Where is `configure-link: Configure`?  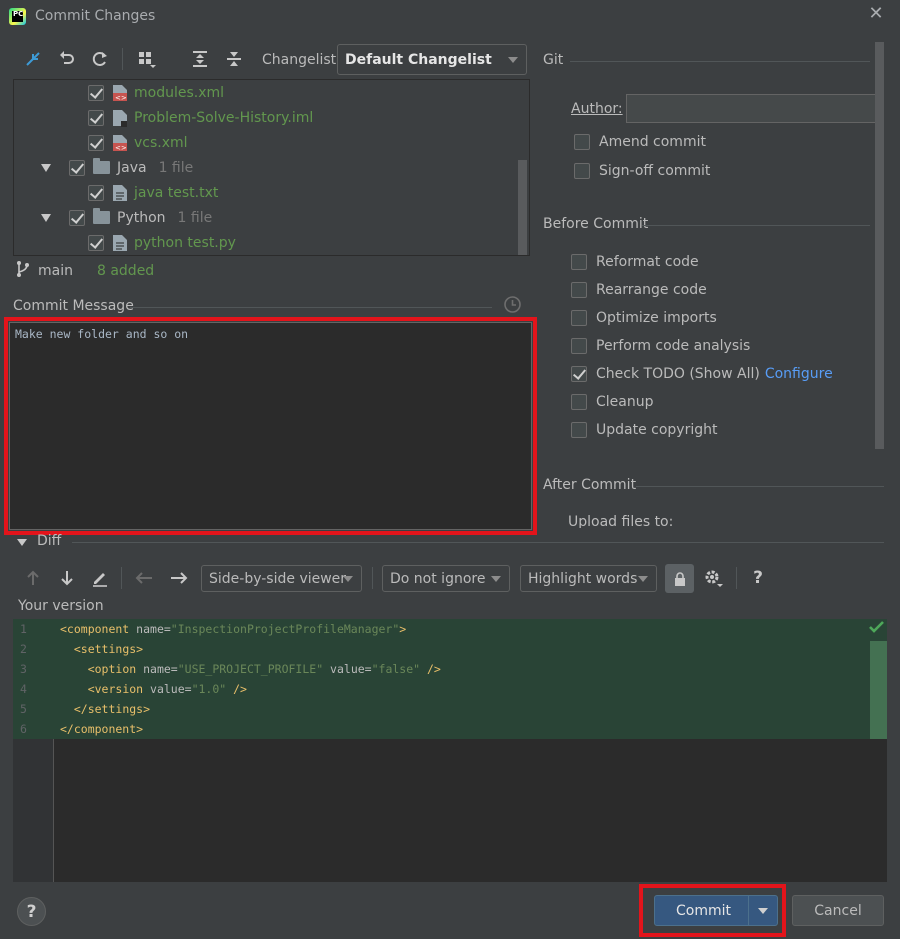
configure-link: Configure is located at coordinates (799, 374).